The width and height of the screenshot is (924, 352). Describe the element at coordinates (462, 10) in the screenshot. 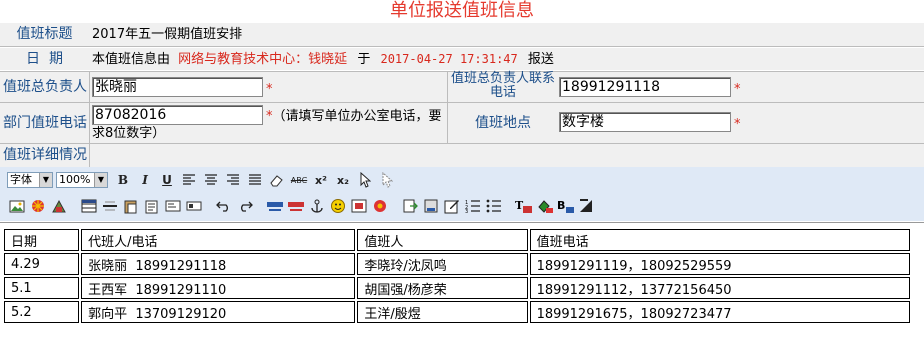

I see `page-title: 单位报送值班信息` at that location.